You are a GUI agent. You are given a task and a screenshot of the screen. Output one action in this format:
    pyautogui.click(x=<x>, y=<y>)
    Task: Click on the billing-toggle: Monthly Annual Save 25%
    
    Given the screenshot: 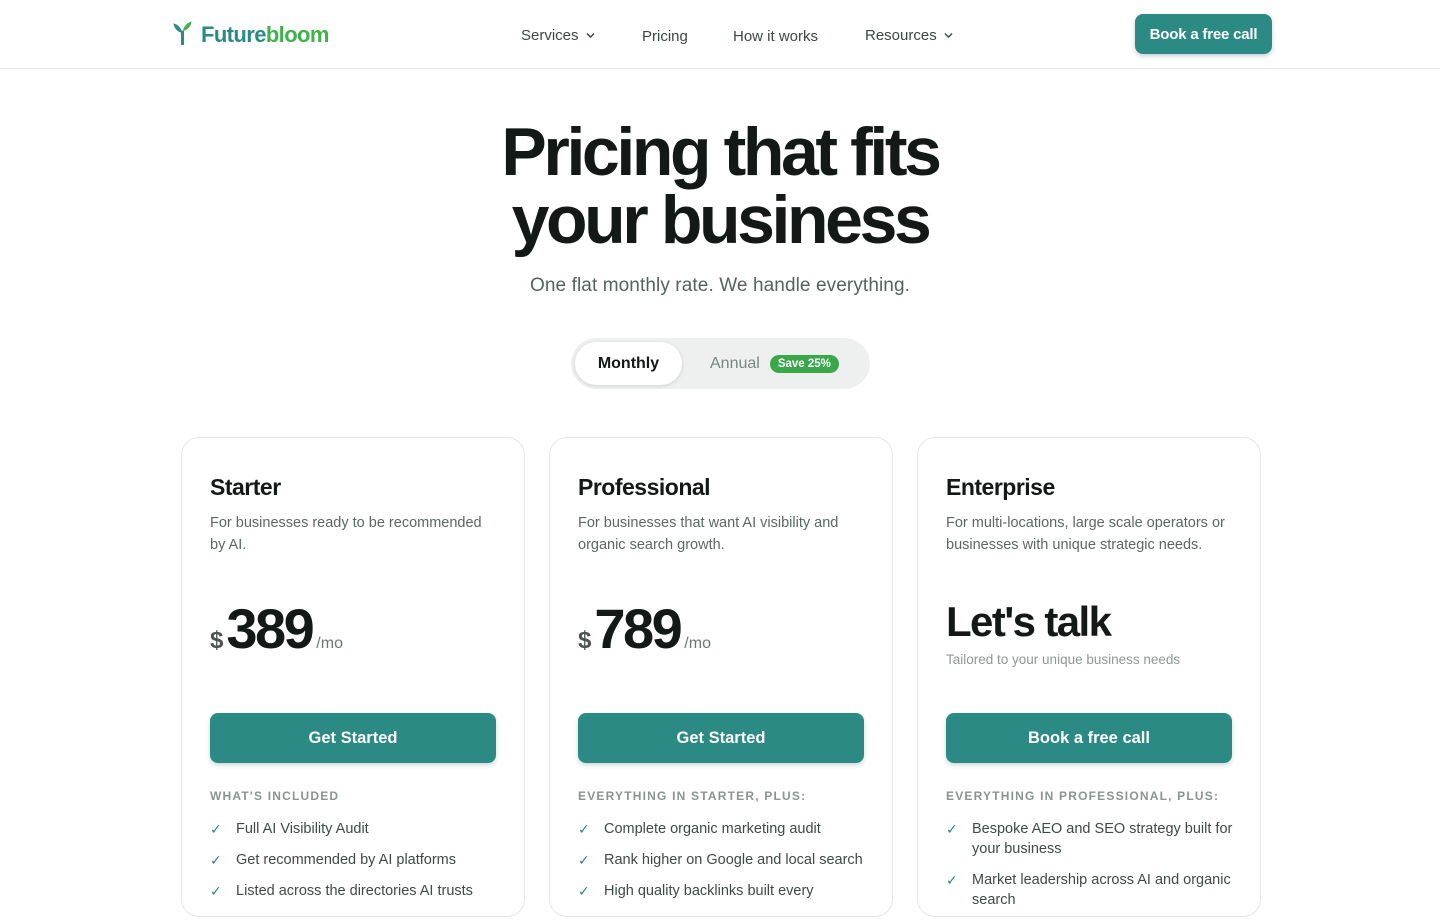 What is the action you would take?
    pyautogui.click(x=720, y=363)
    